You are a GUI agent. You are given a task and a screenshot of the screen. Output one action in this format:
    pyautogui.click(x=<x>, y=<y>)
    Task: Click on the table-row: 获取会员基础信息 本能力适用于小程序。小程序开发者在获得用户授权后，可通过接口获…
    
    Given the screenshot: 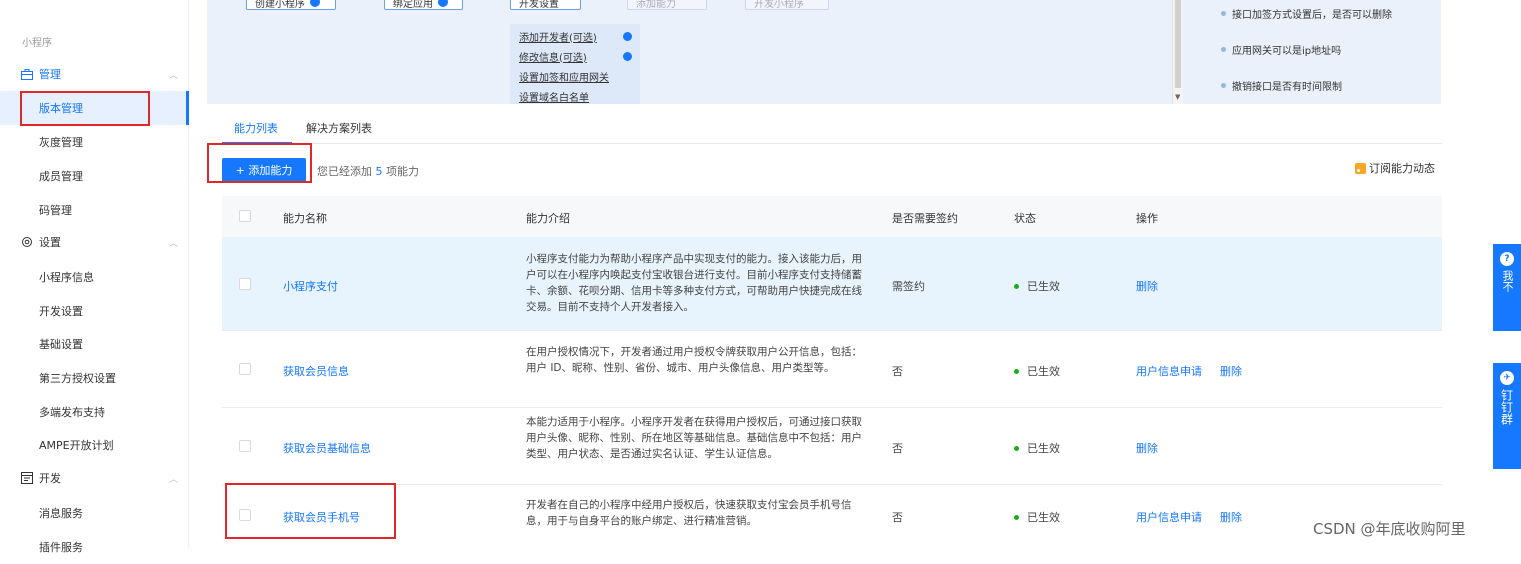 What is the action you would take?
    pyautogui.click(x=832, y=446)
    